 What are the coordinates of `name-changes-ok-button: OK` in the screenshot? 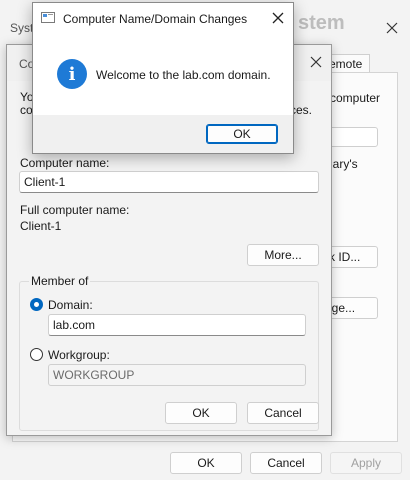 It's located at (201, 413).